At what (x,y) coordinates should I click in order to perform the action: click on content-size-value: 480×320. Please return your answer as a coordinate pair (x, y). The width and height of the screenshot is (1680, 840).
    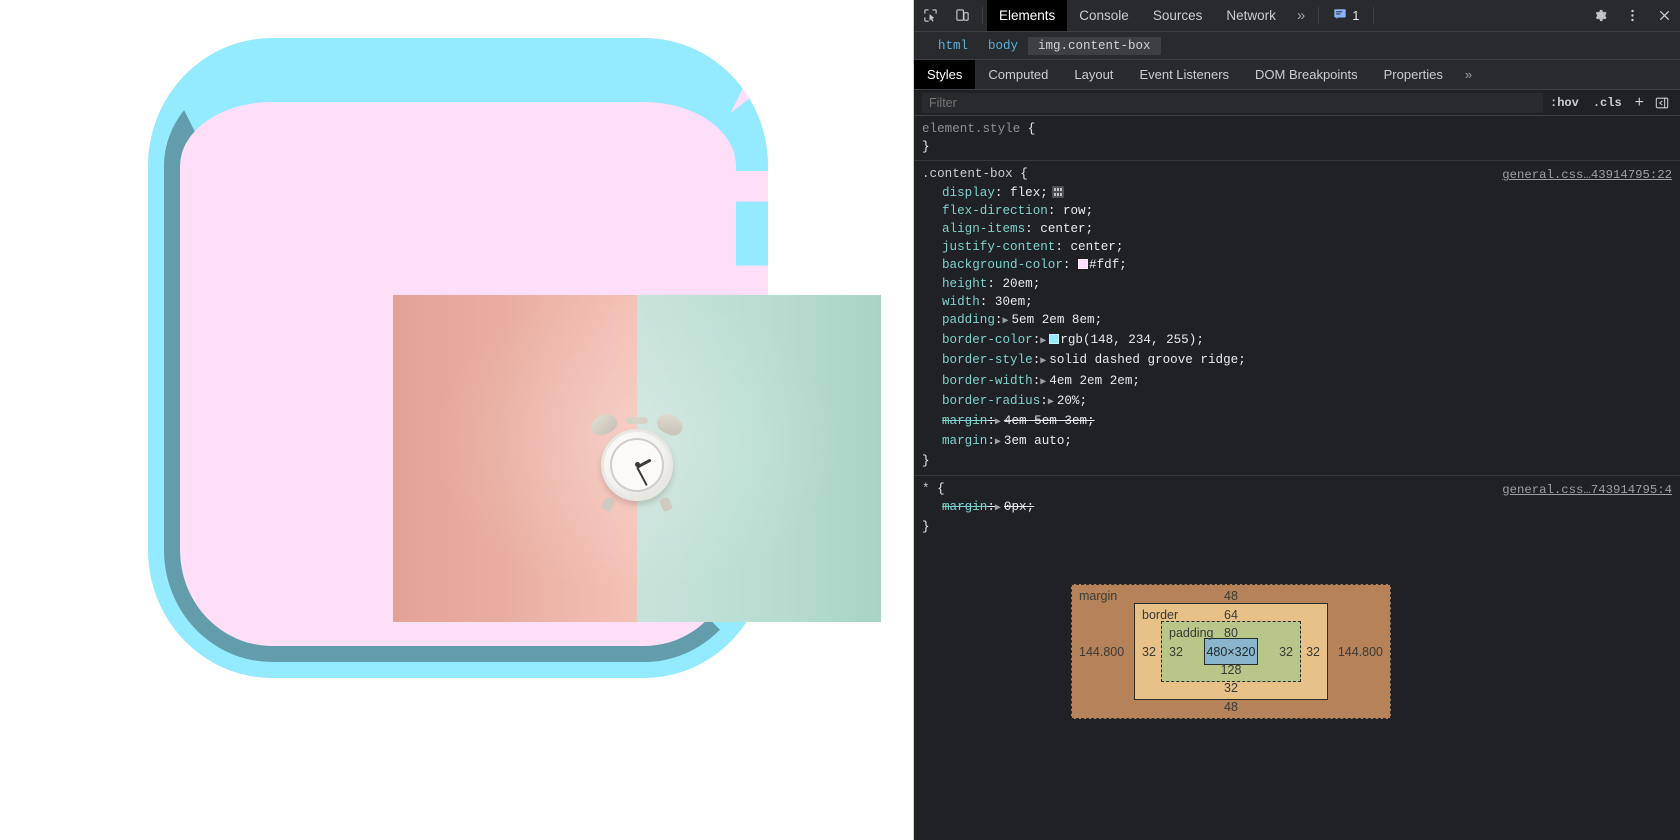
    Looking at the image, I should click on (1230, 652).